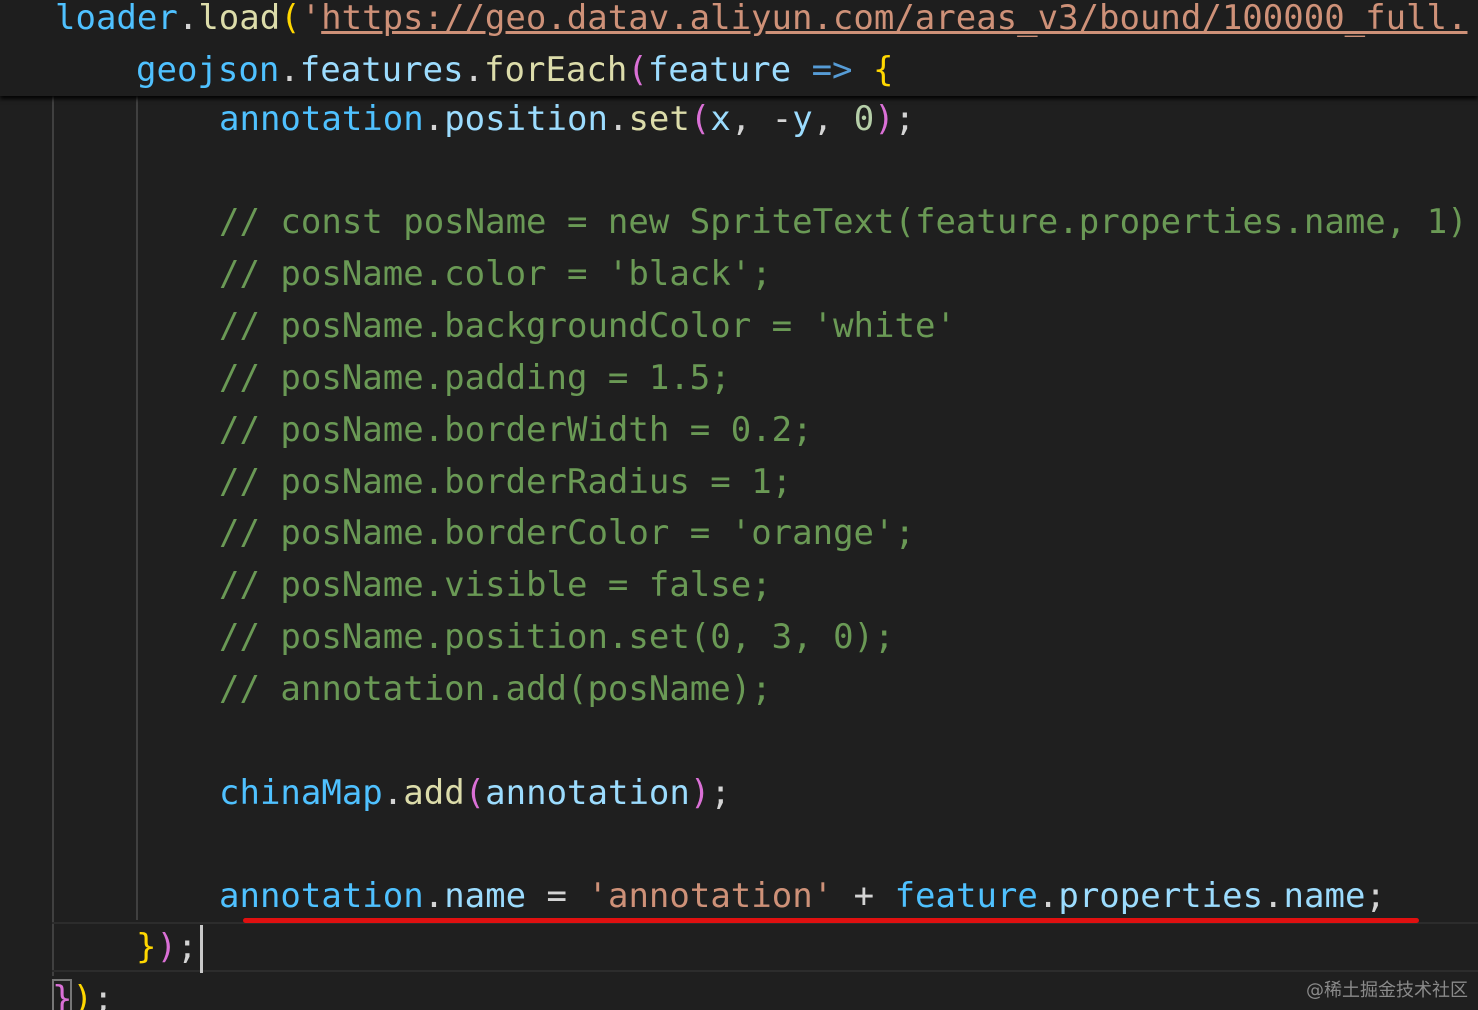 The height and width of the screenshot is (1010, 1478). Describe the element at coordinates (761, 119) in the screenshot. I see `token-sep: , -` at that location.